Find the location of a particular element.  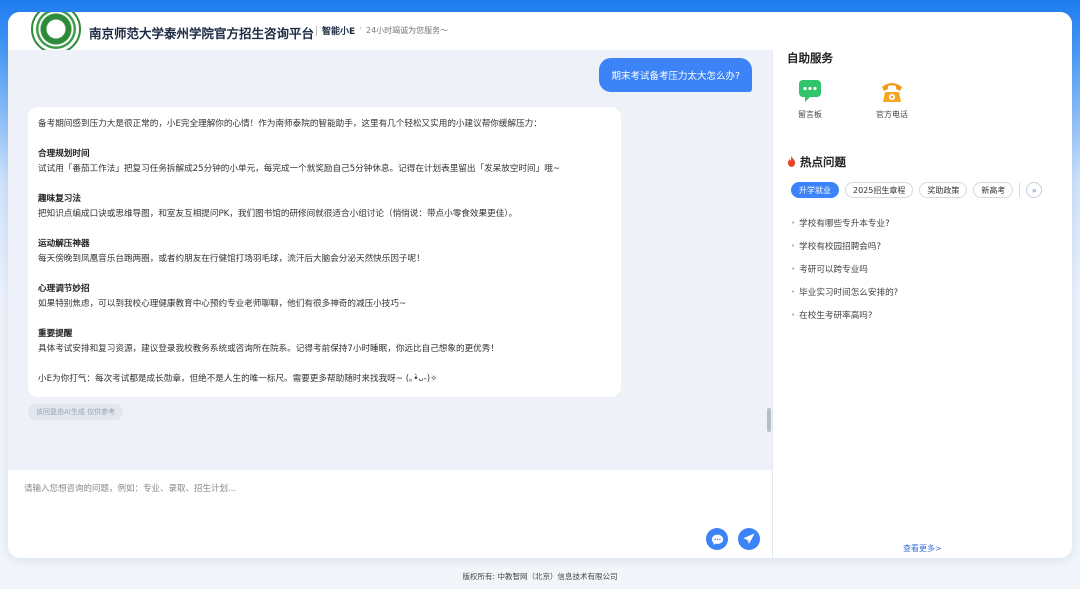

chat-scrollbar is located at coordinates (769, 420).